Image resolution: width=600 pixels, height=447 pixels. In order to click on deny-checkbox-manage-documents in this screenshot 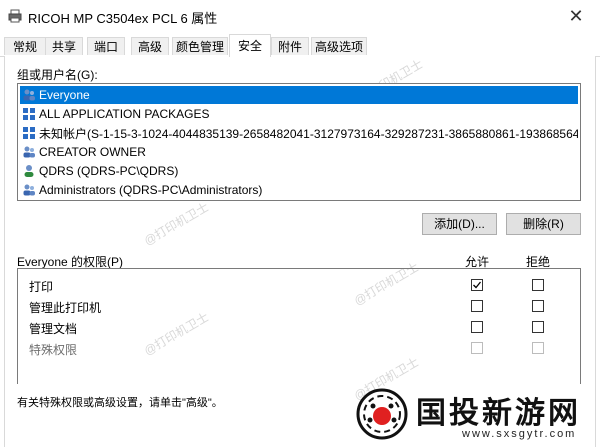, I will do `click(538, 327)`.